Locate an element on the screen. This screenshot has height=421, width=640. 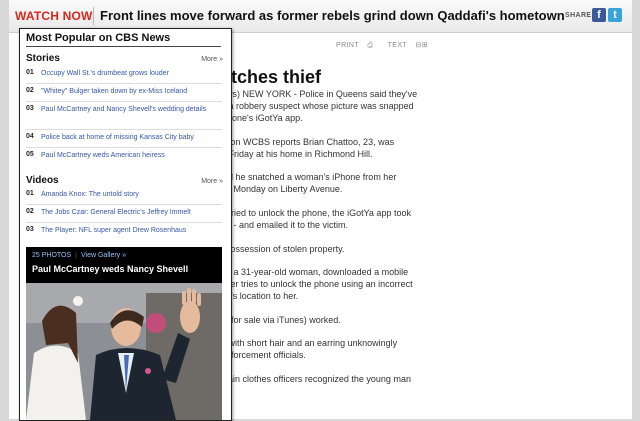
article-tools: PRINT ⎙ TEXT ⊟⊞ is located at coordinates (388, 45).